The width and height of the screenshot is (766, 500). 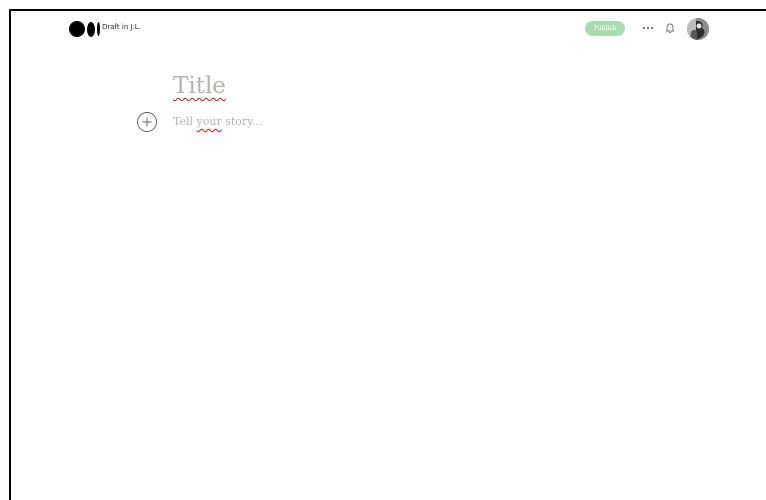 I want to click on logo-small-ellipse, so click(x=98, y=29).